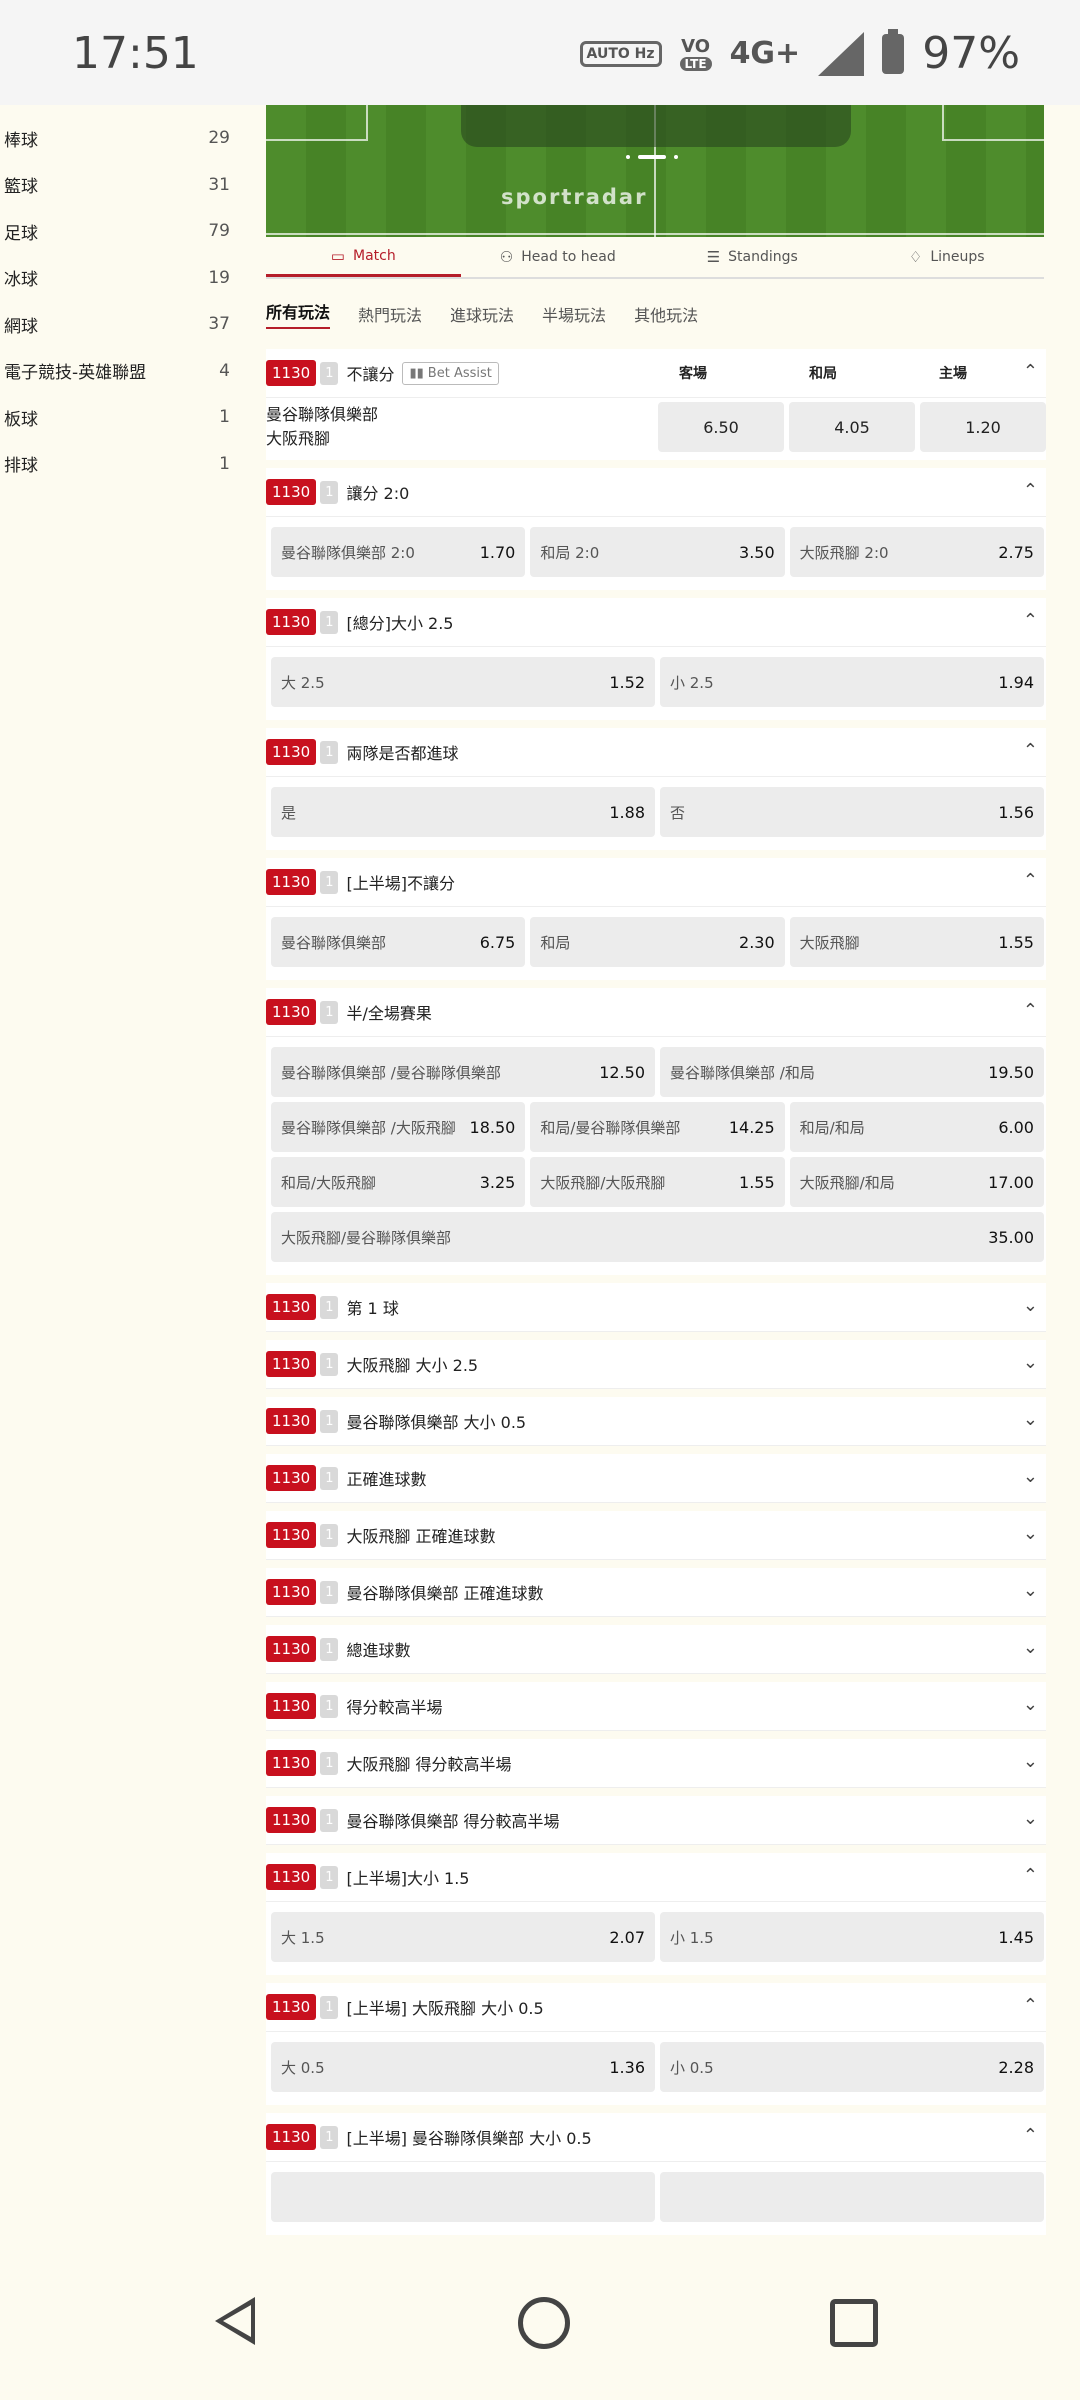  What do you see at coordinates (390, 314) in the screenshot?
I see `market-category: 熱門玩法` at bounding box center [390, 314].